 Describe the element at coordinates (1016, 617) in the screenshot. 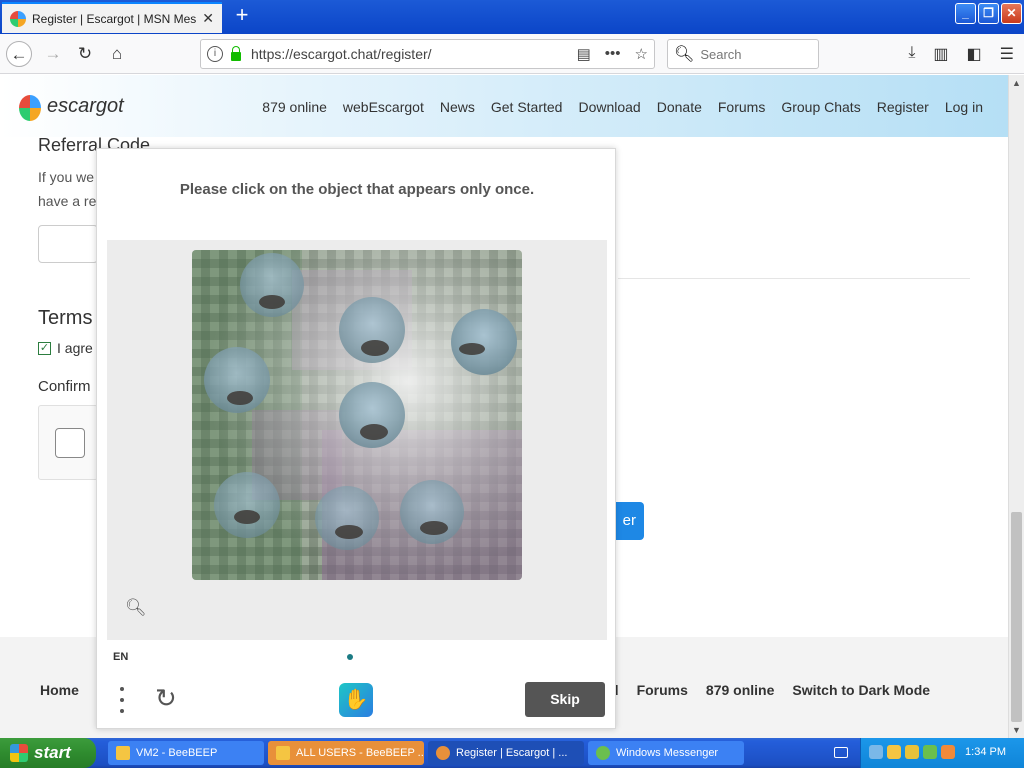

I see `scrollbar-thumb` at that location.